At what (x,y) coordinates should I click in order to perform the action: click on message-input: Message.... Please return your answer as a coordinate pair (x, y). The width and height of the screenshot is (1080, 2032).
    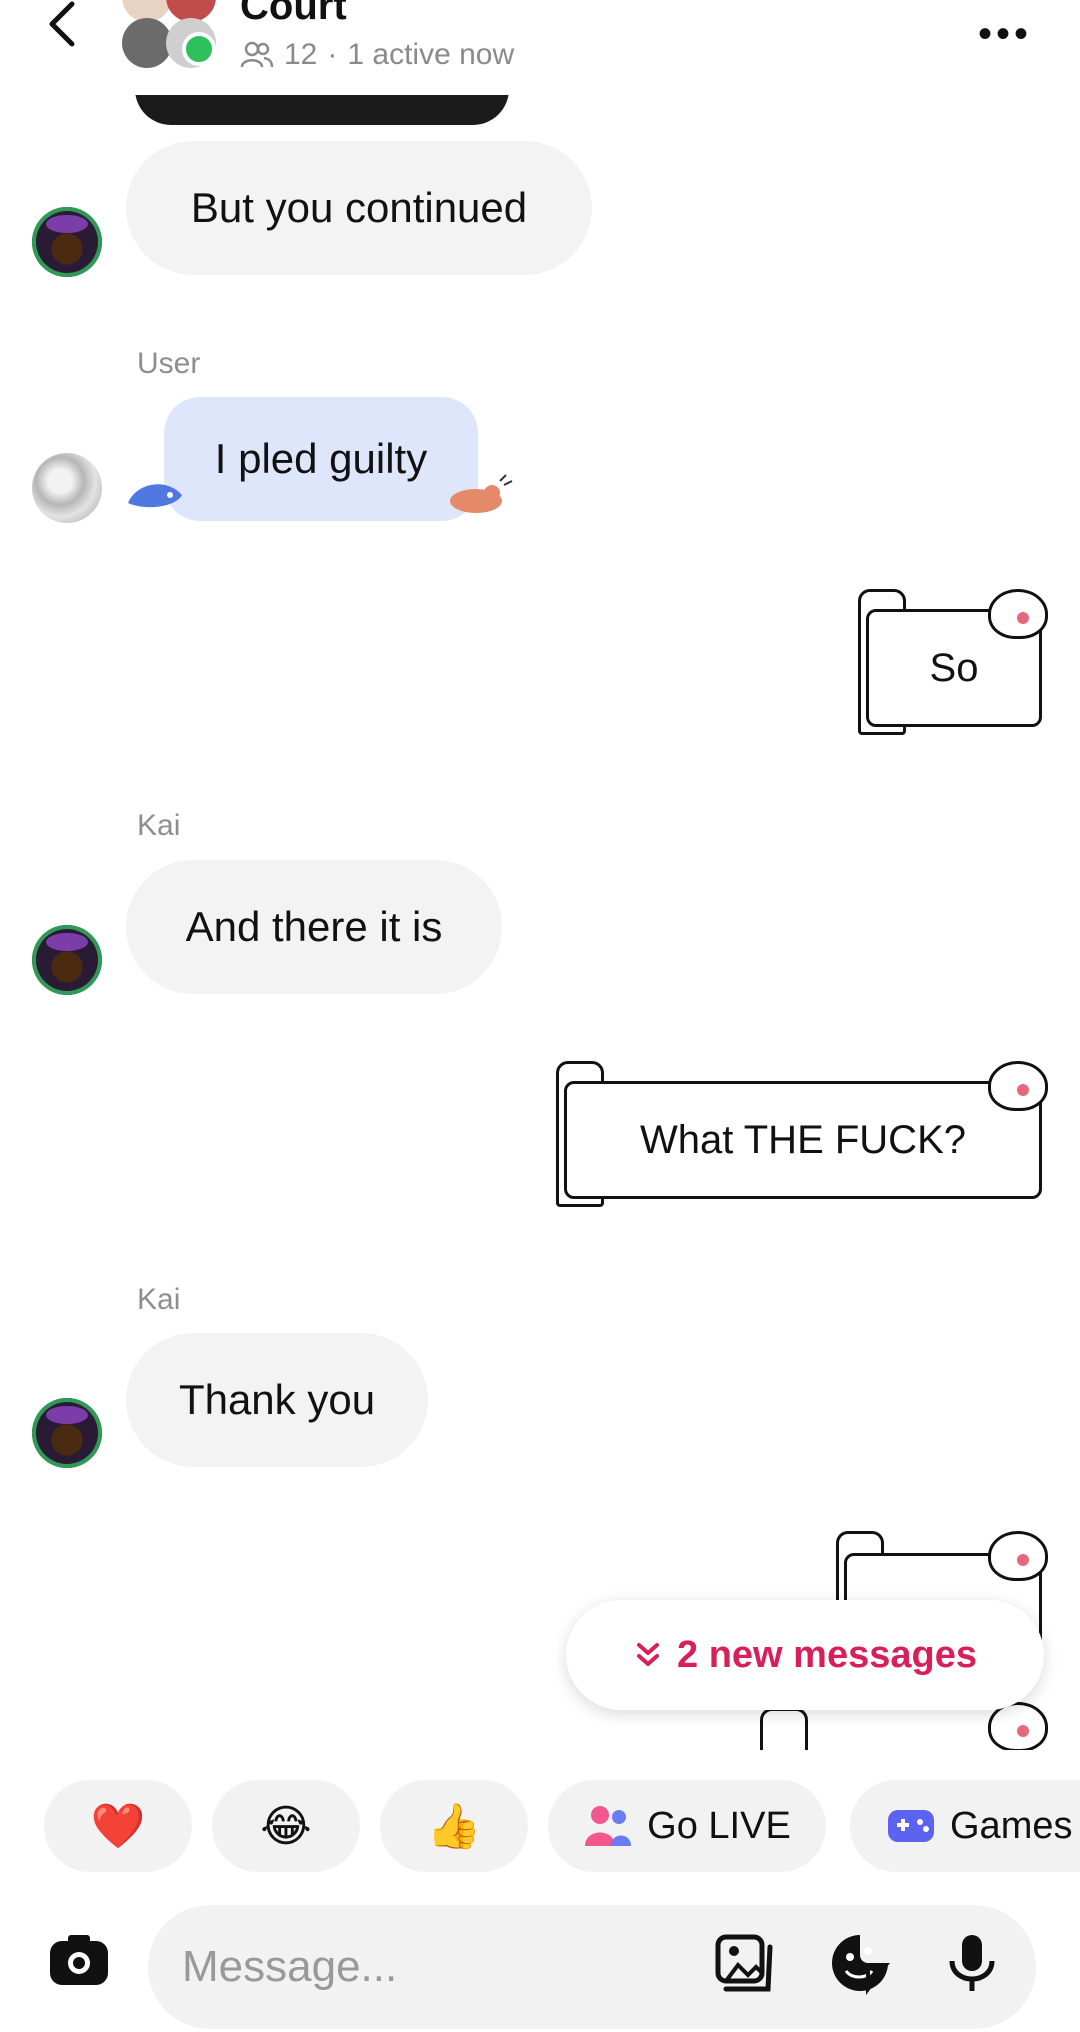
    Looking at the image, I should click on (592, 1967).